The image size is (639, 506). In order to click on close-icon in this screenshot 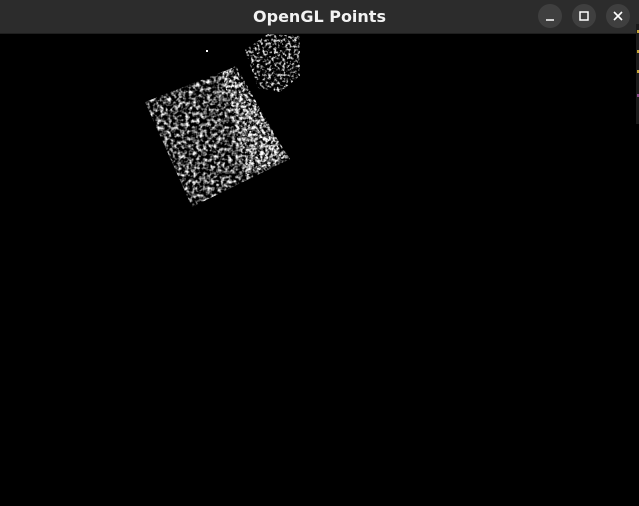, I will do `click(618, 16)`.